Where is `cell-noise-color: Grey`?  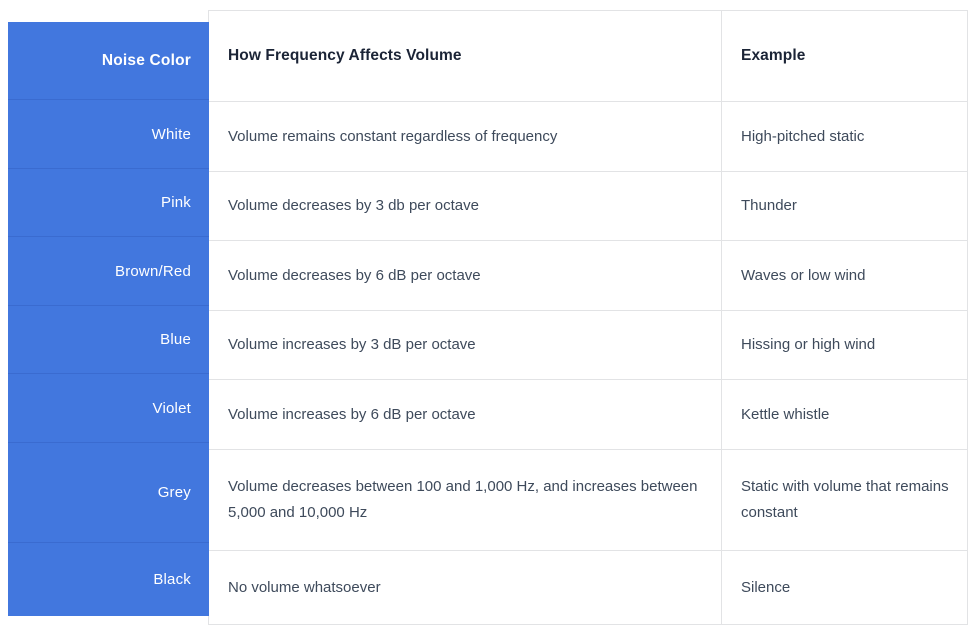
cell-noise-color: Grey is located at coordinates (108, 493).